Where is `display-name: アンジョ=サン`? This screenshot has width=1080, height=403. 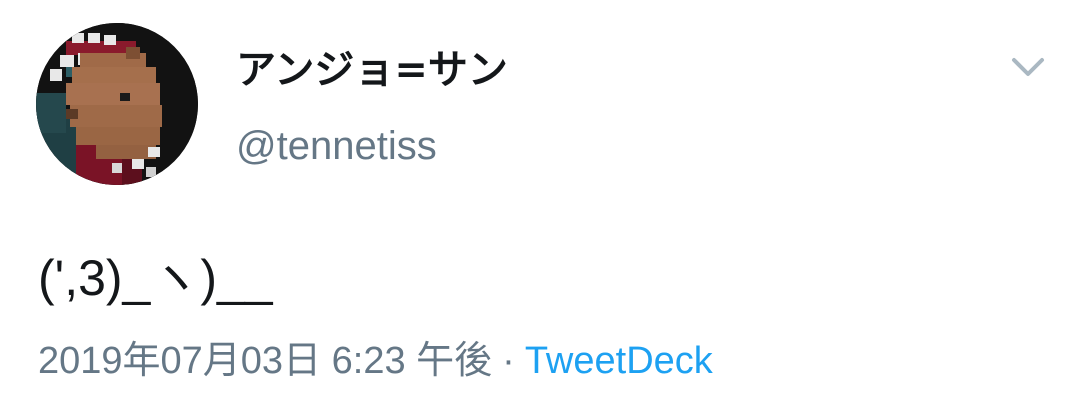 display-name: アンジョ=サン is located at coordinates (372, 70).